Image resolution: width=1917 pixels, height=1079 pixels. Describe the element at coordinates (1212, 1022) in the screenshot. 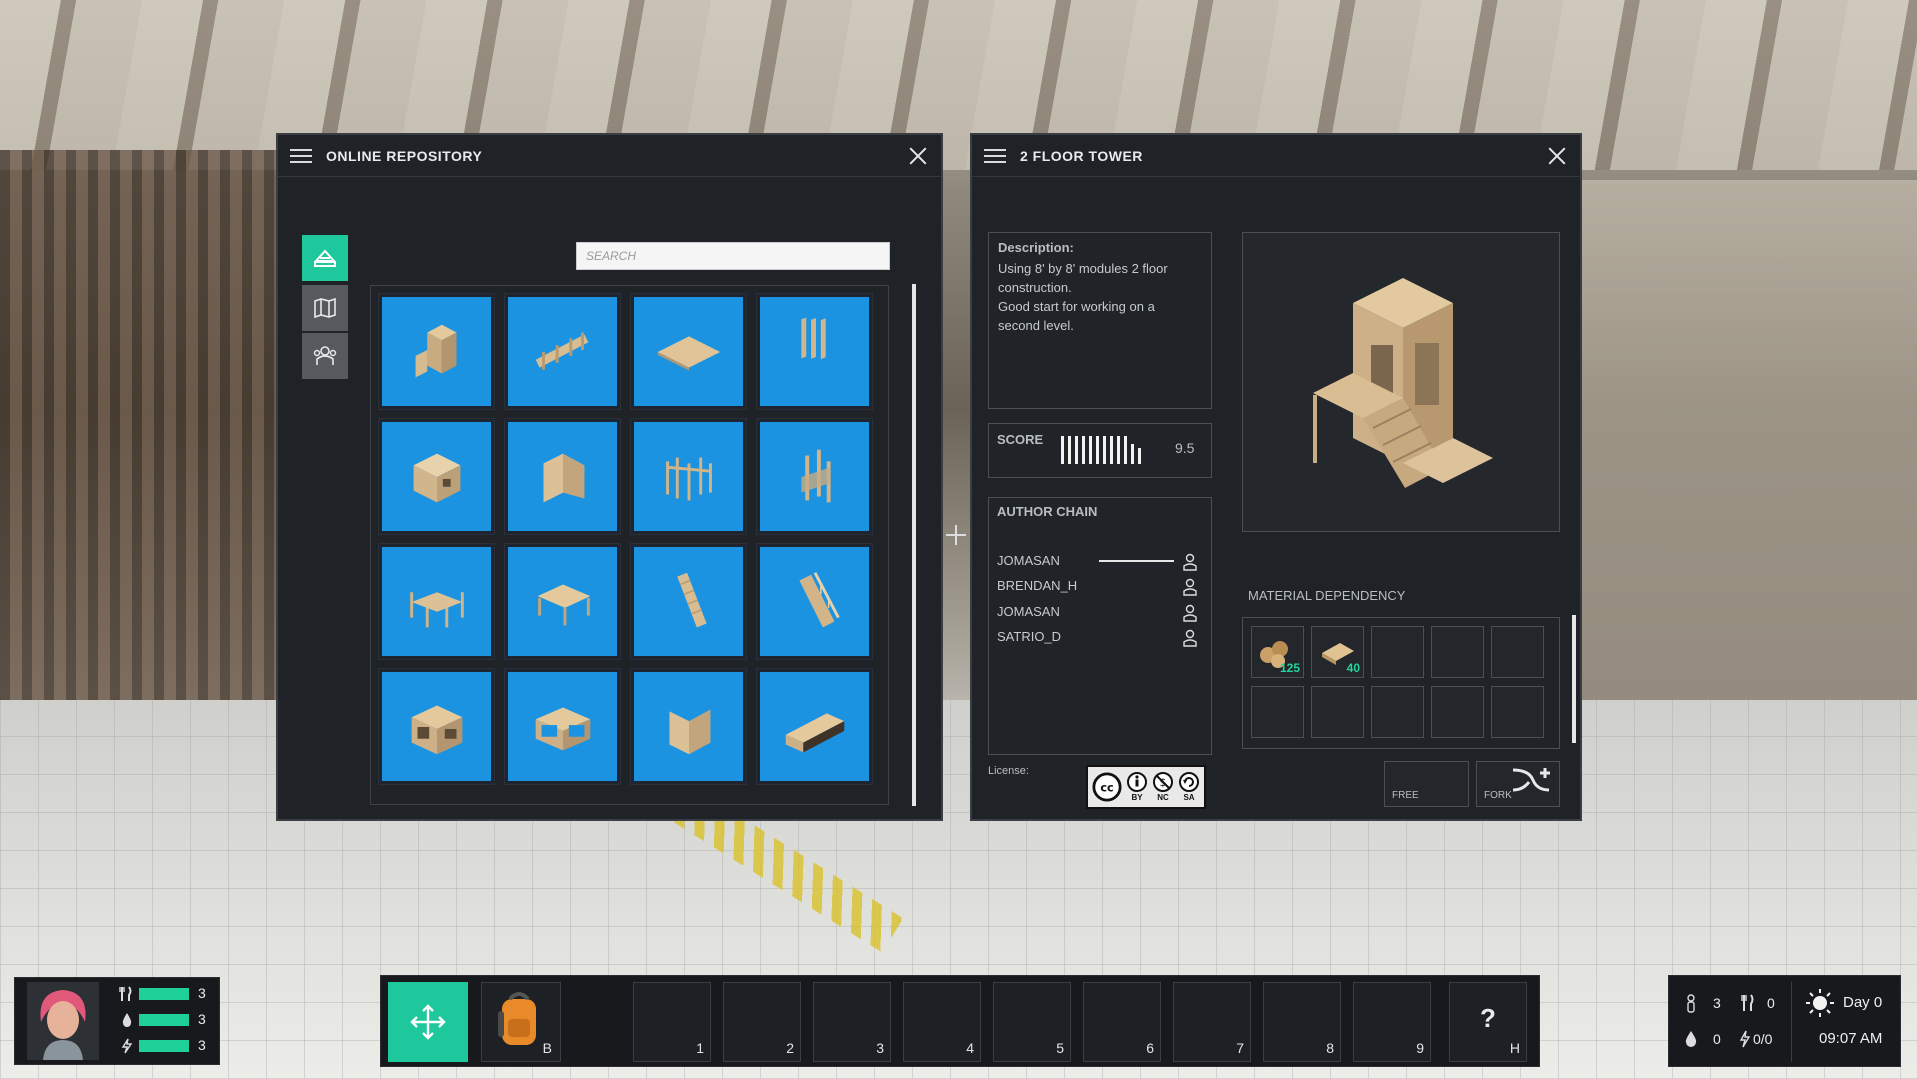

I see `hotbar-slot-7: 7` at that location.